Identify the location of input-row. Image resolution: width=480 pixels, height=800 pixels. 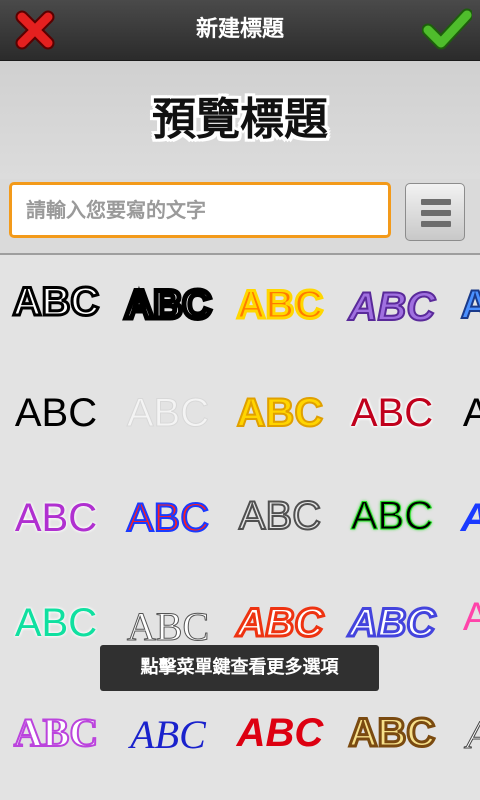
(240, 216).